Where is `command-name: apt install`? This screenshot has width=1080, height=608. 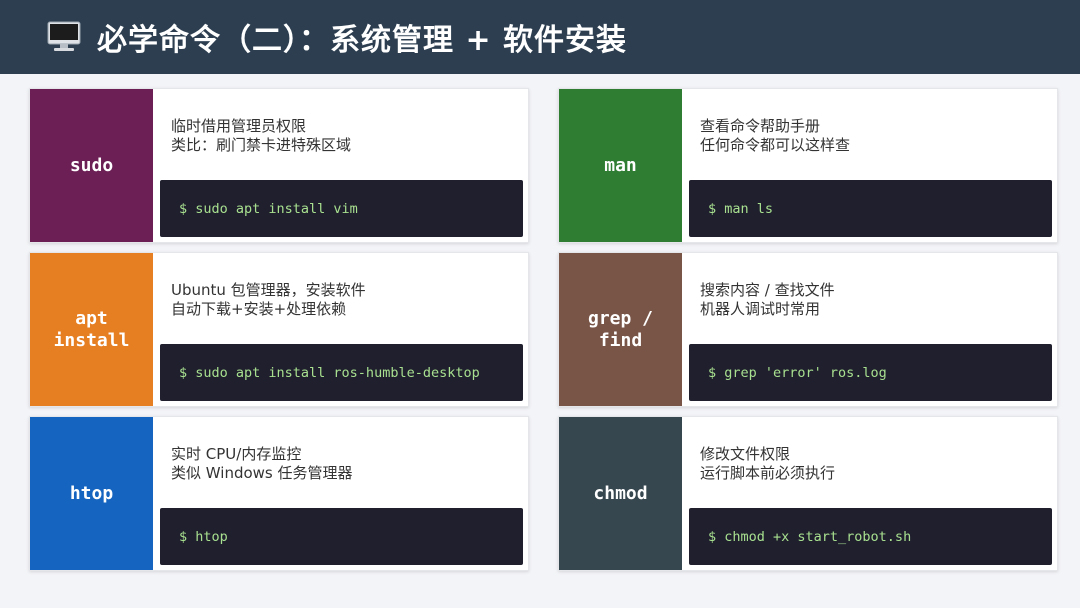
command-name: apt install is located at coordinates (91, 329).